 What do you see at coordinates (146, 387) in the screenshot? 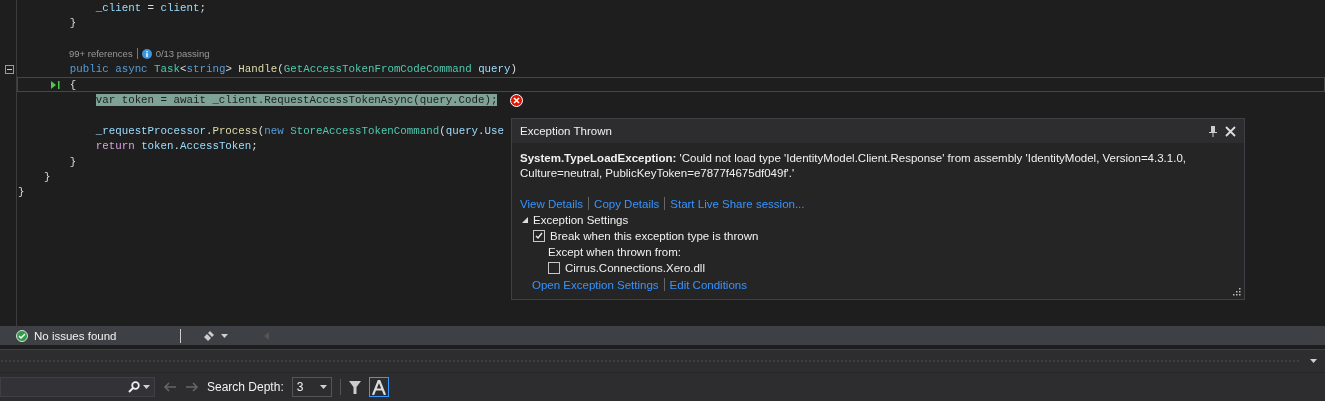
I see `search-caret-icon` at bounding box center [146, 387].